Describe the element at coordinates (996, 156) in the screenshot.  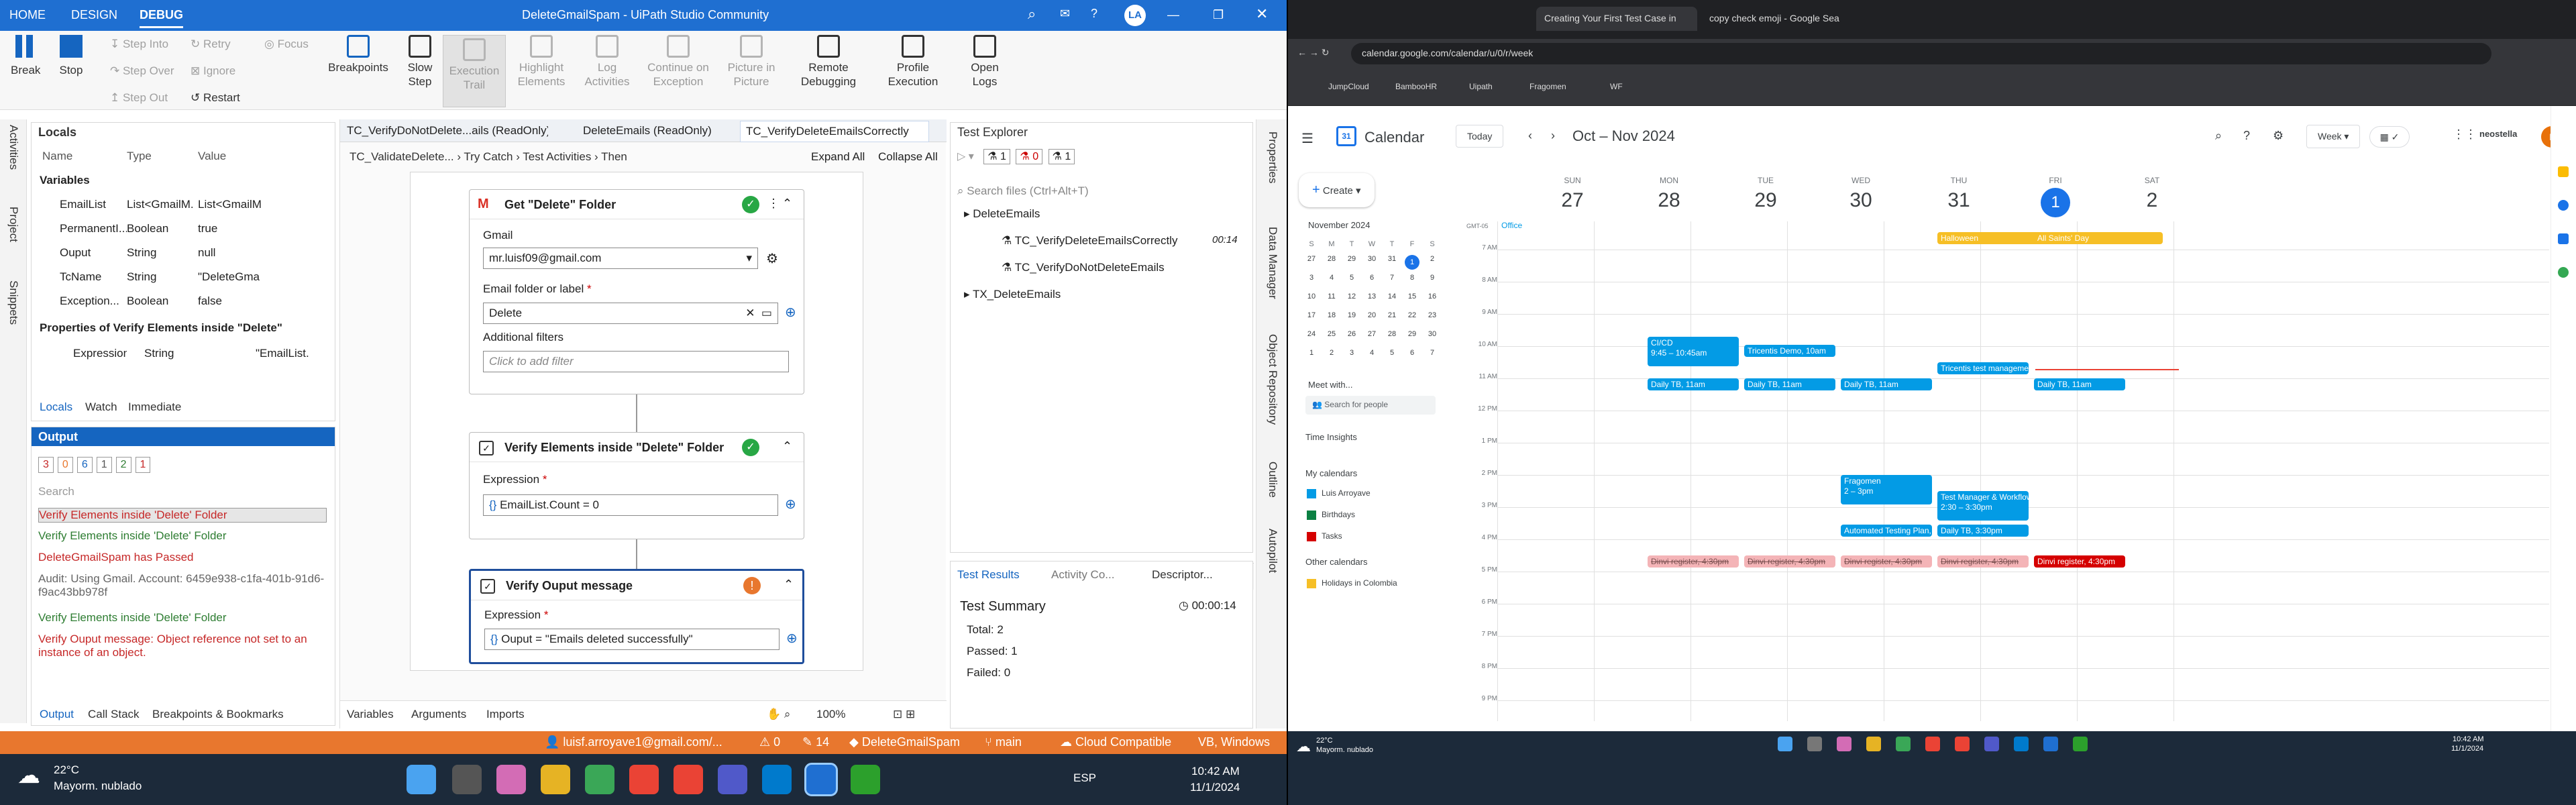
I see `filter-passed: ⚗ 1` at that location.